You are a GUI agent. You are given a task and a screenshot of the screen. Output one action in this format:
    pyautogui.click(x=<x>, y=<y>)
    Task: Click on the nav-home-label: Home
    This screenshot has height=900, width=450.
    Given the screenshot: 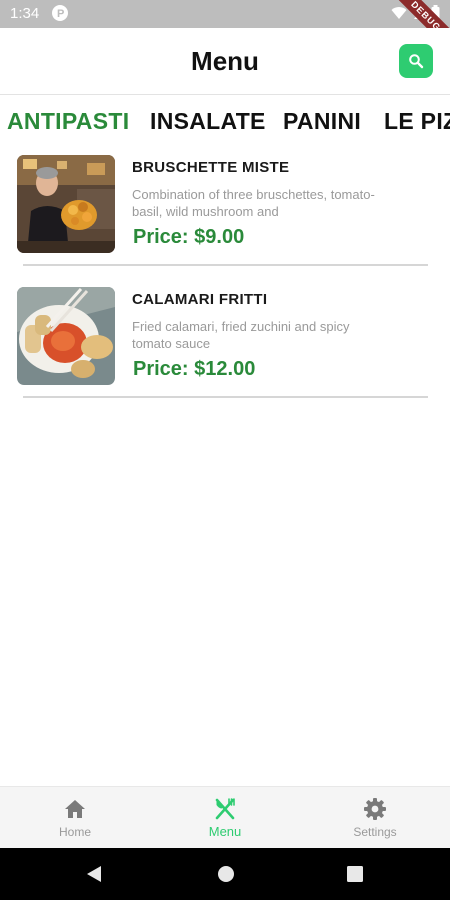 What is the action you would take?
    pyautogui.click(x=74, y=832)
    